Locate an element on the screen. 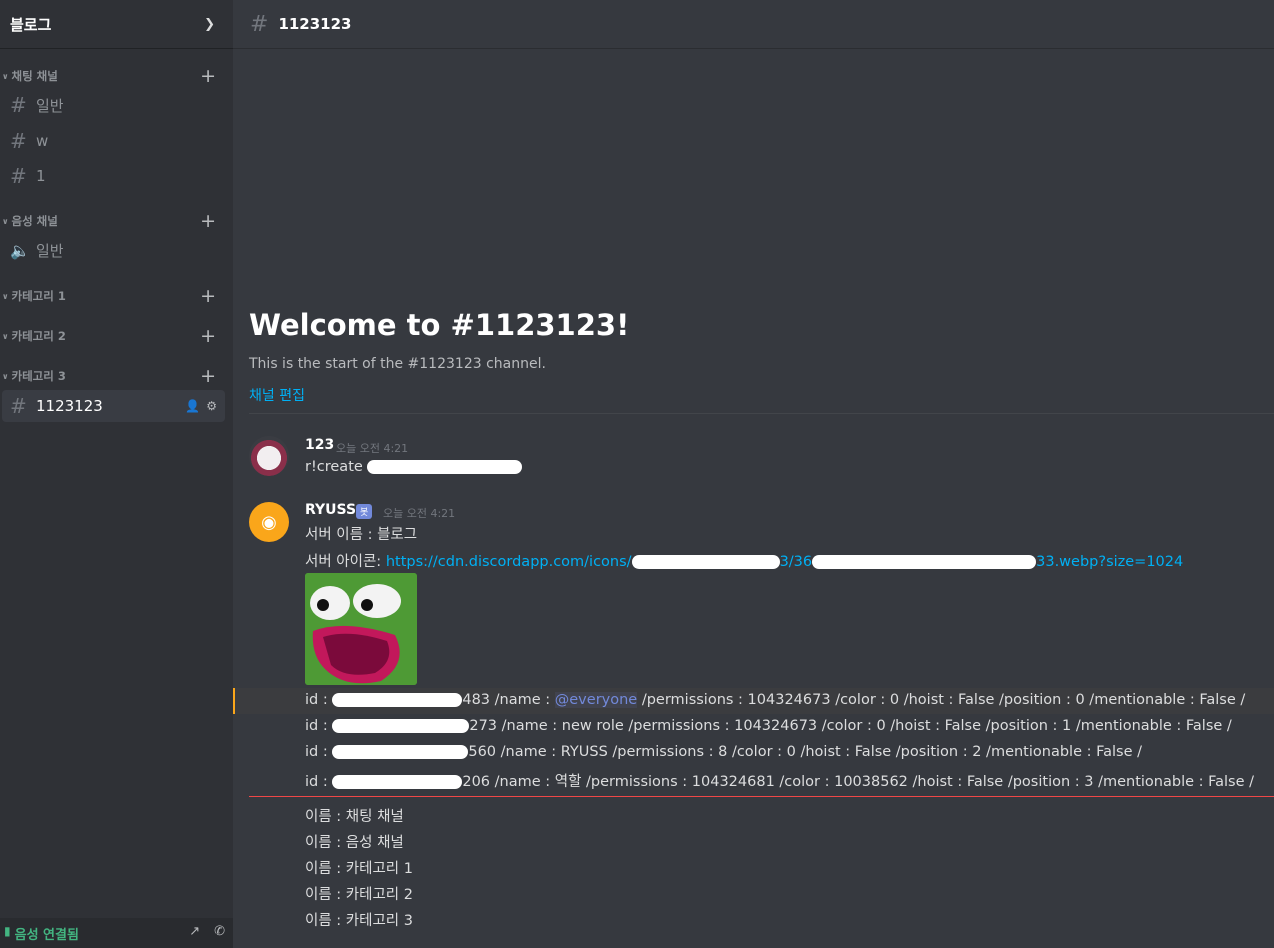  new-messages-divider is located at coordinates (761, 796).